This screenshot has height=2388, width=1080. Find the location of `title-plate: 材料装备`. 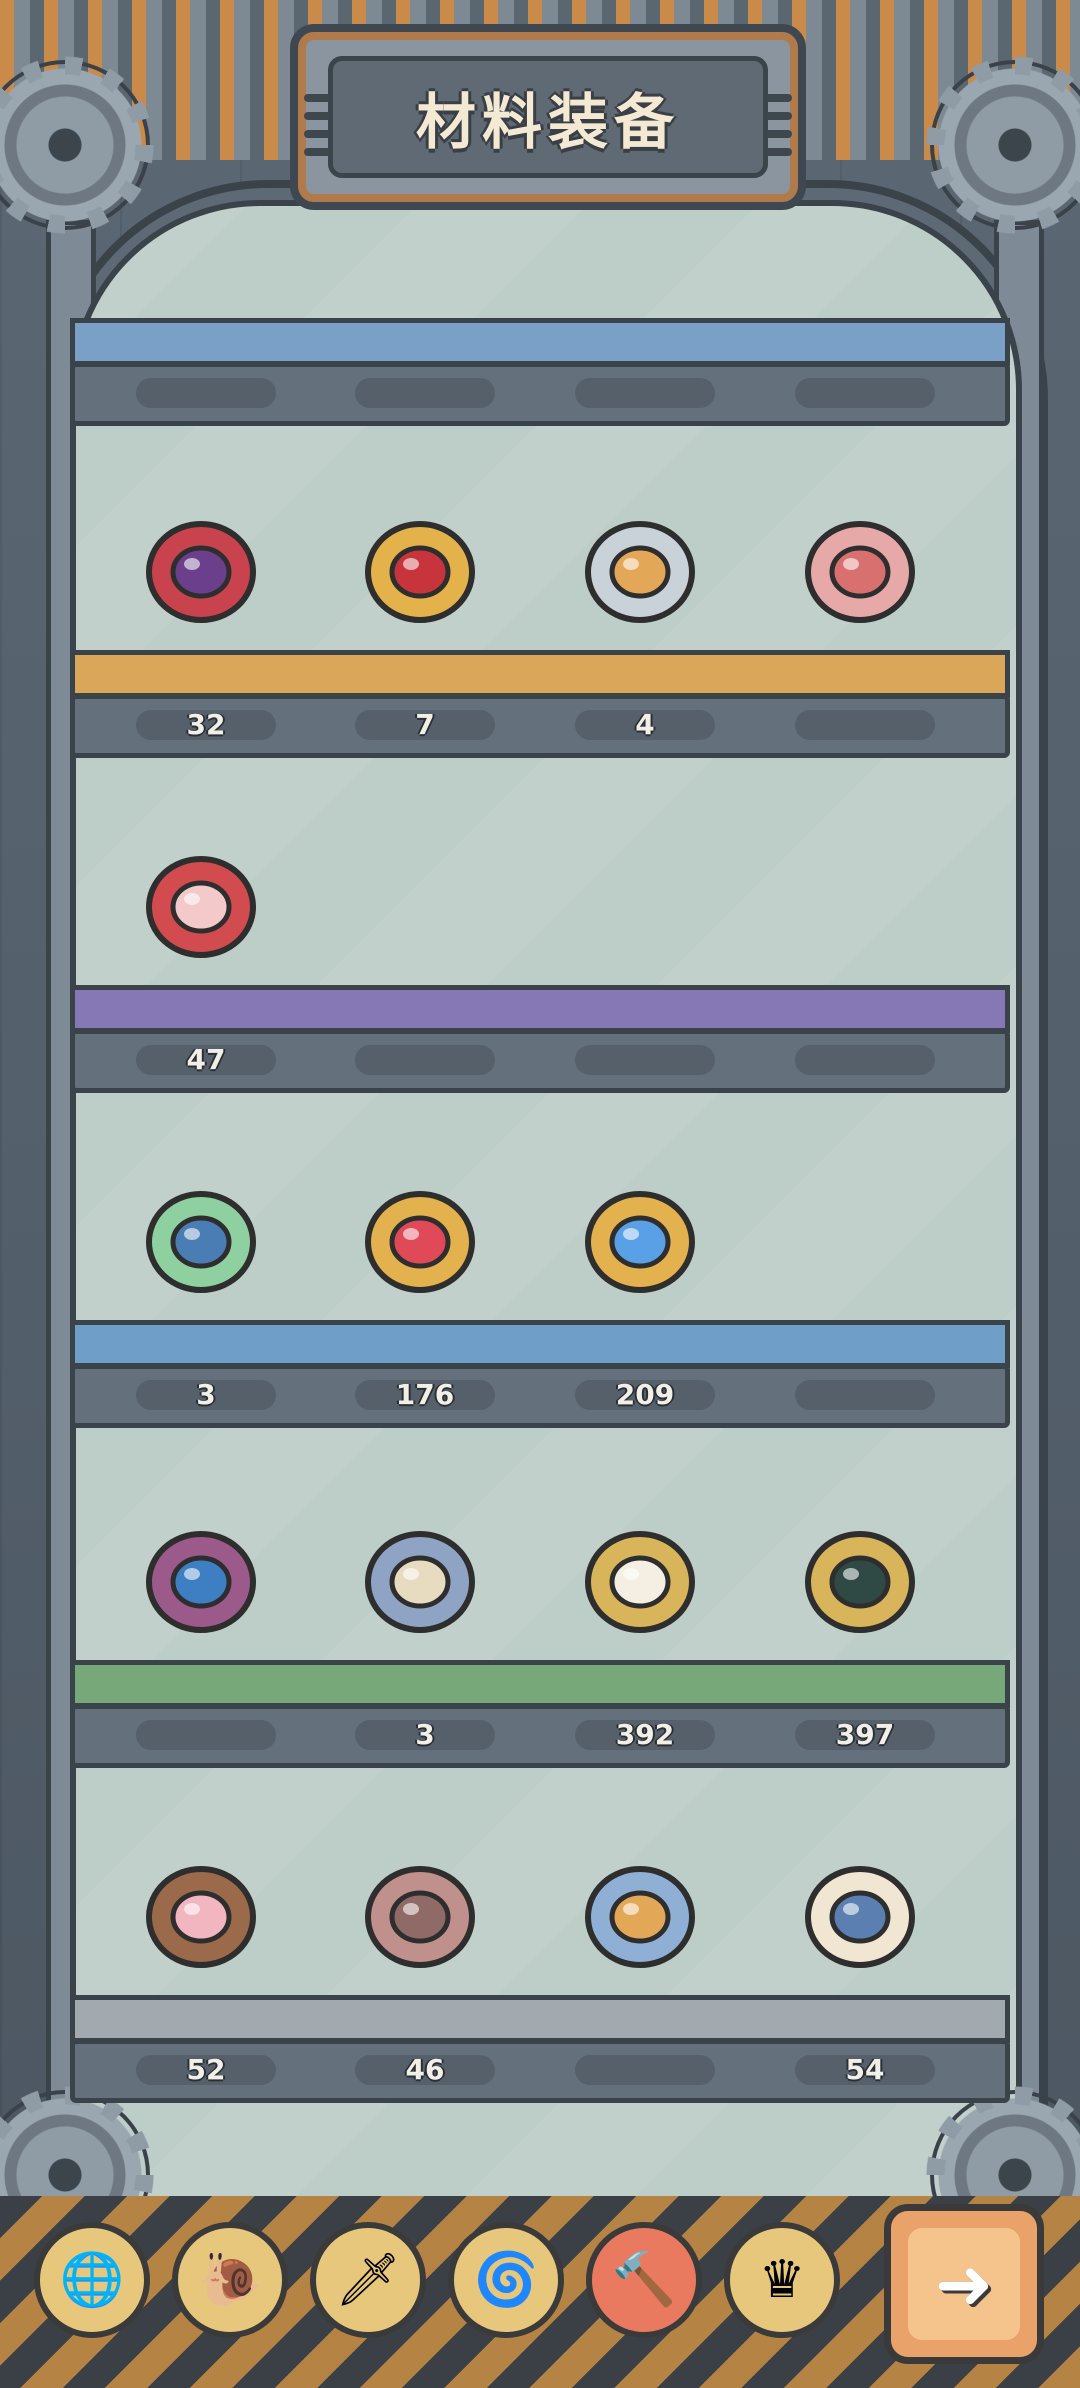

title-plate: 材料装备 is located at coordinates (548, 117).